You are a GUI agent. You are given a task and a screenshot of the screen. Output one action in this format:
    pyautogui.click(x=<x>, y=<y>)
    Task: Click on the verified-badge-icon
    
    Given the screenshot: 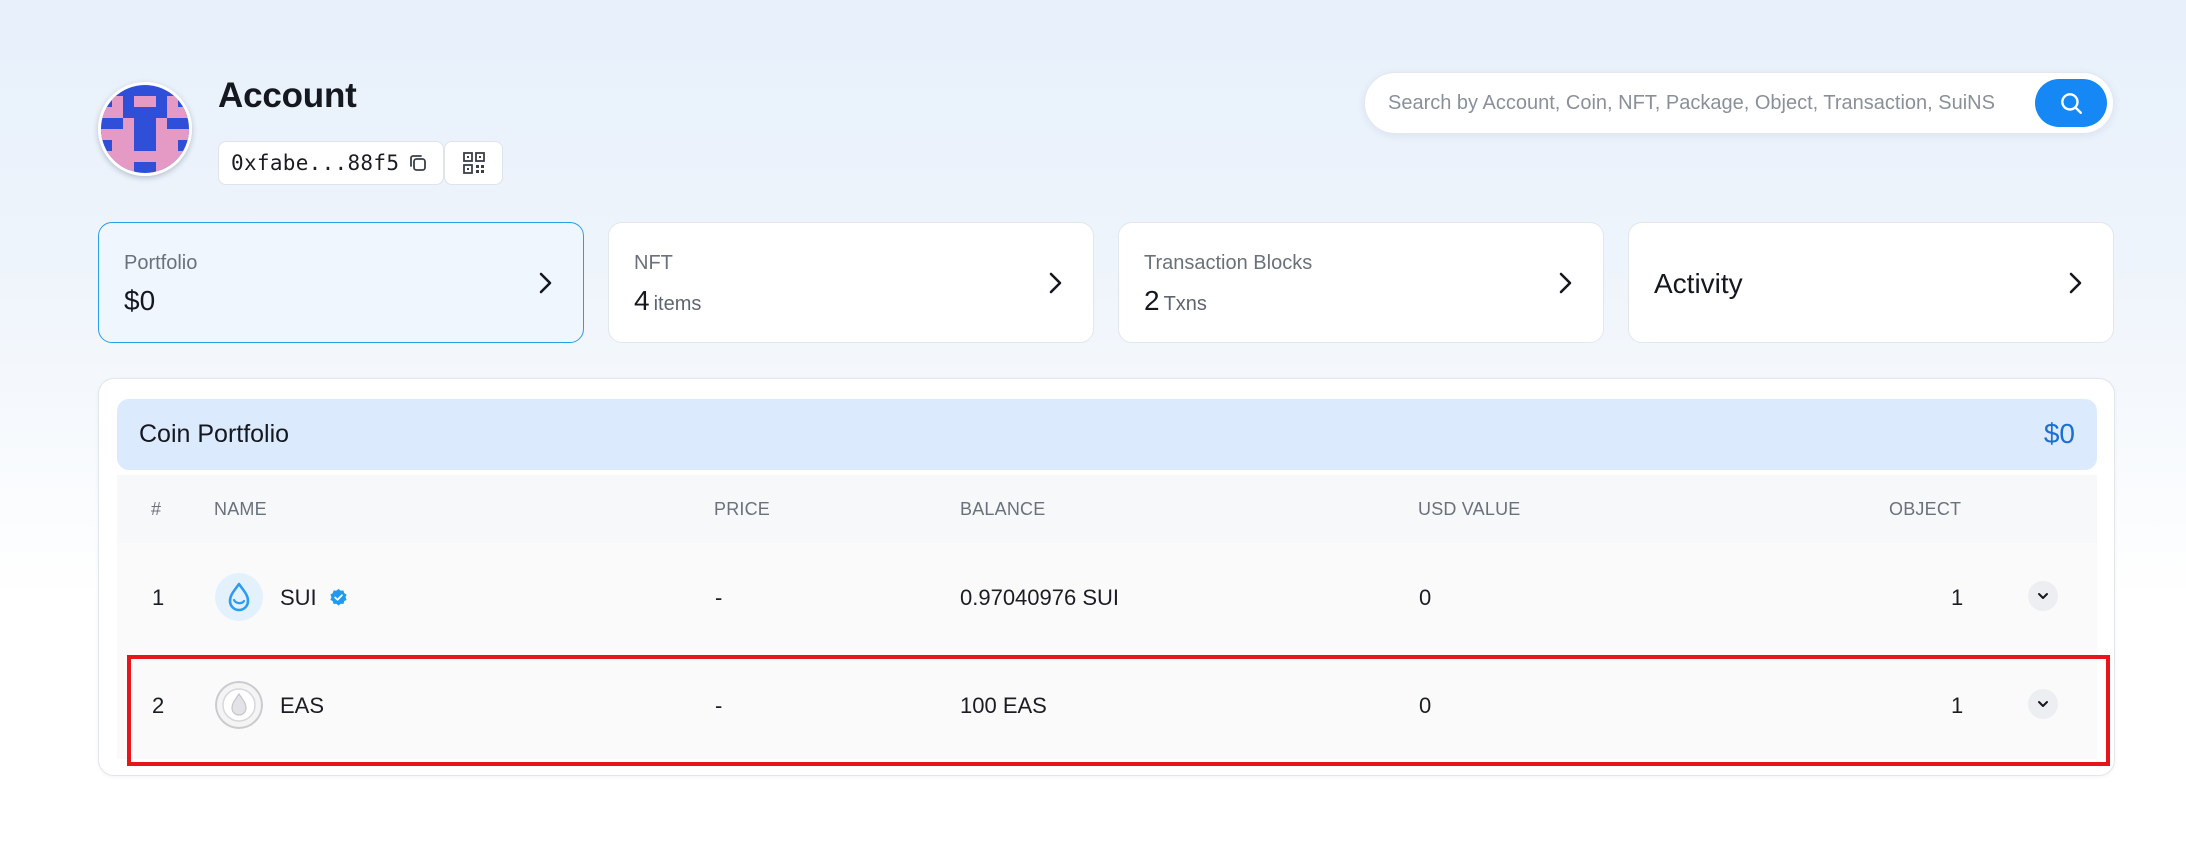 What is the action you would take?
    pyautogui.click(x=338, y=597)
    